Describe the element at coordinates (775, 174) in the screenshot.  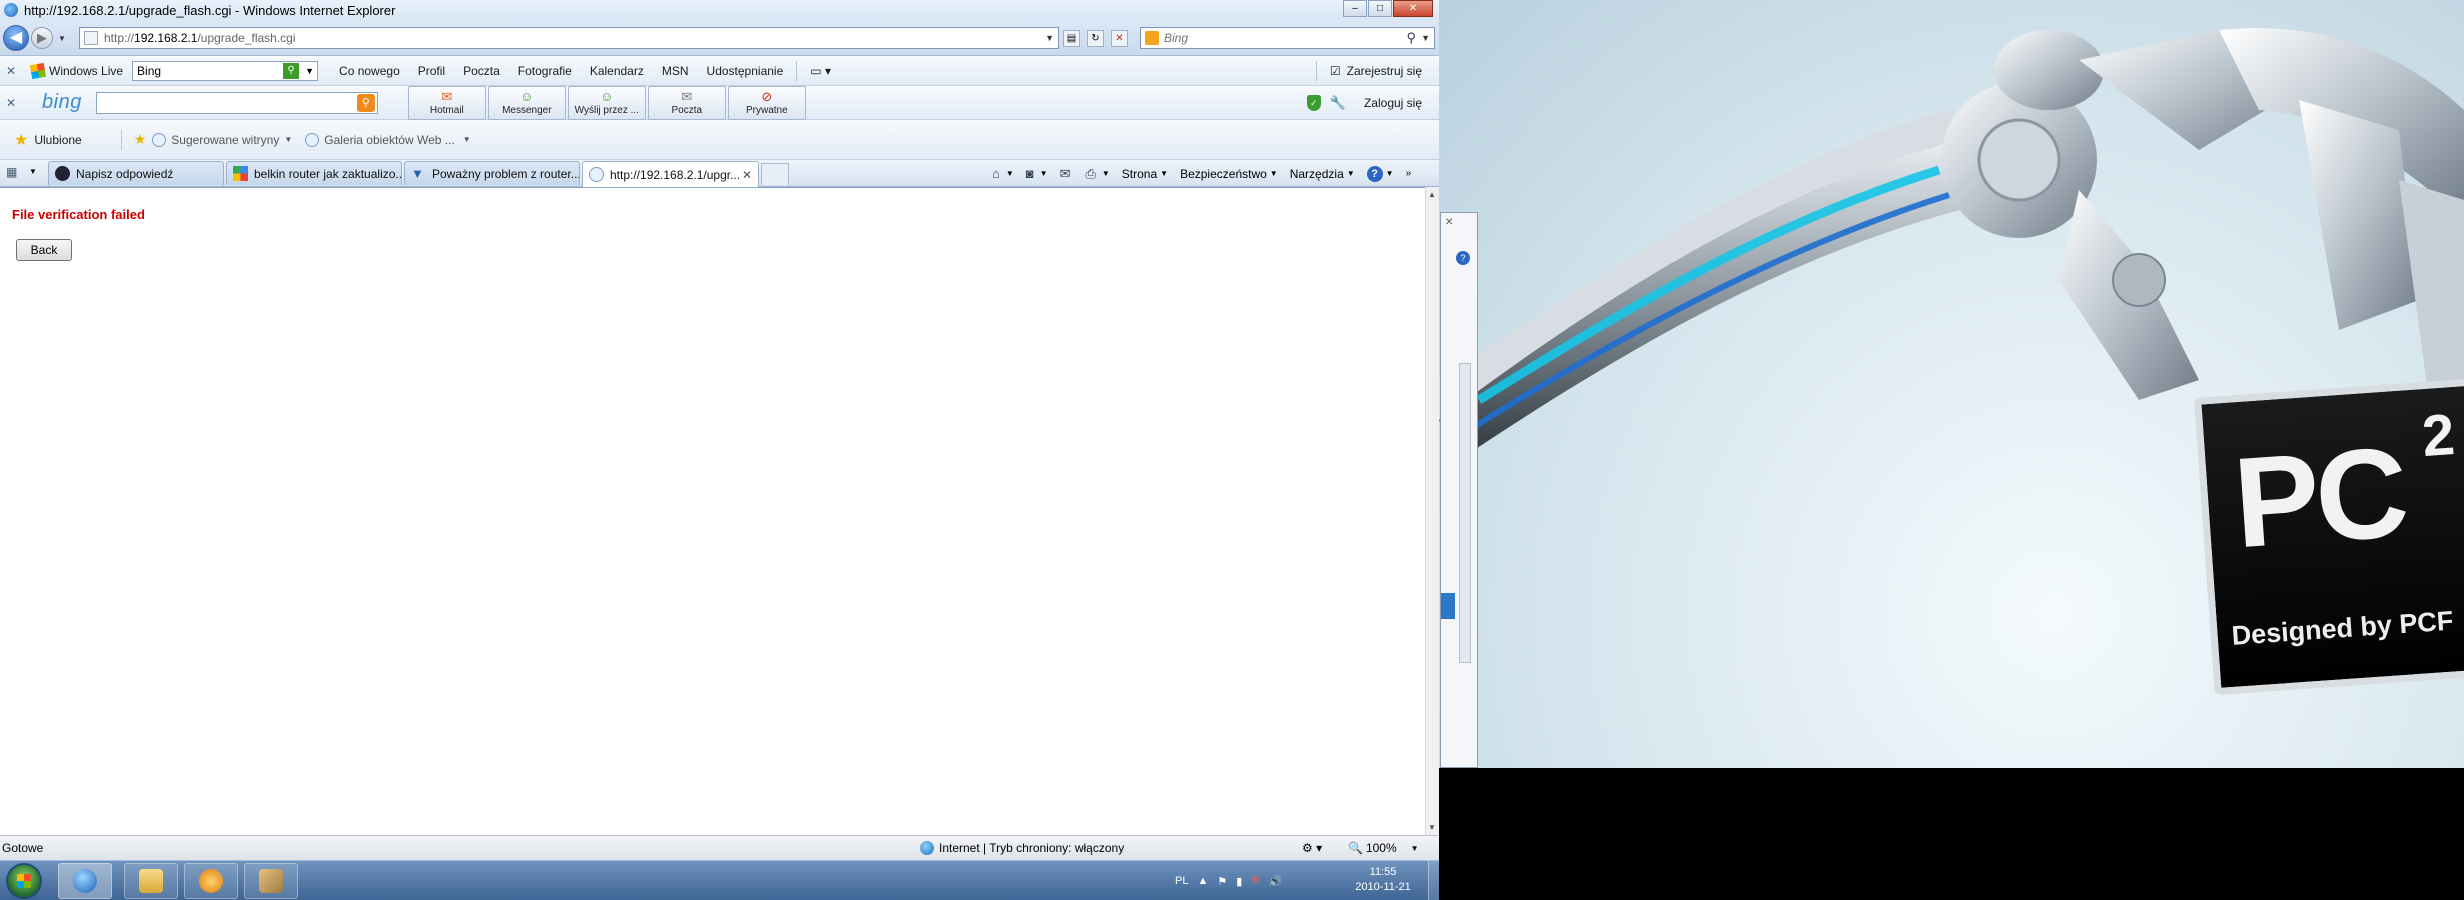
I see `new-tab-button` at that location.